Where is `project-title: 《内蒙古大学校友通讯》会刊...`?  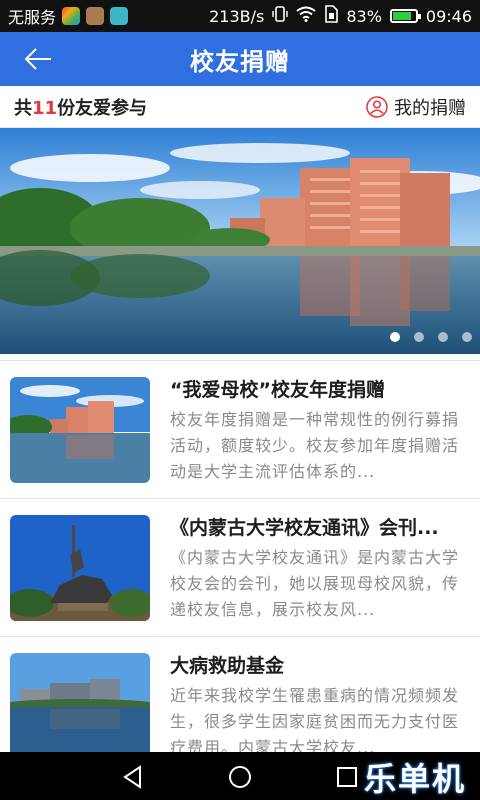 project-title: 《内蒙古大学校友通讯》会刊... is located at coordinates (304, 528).